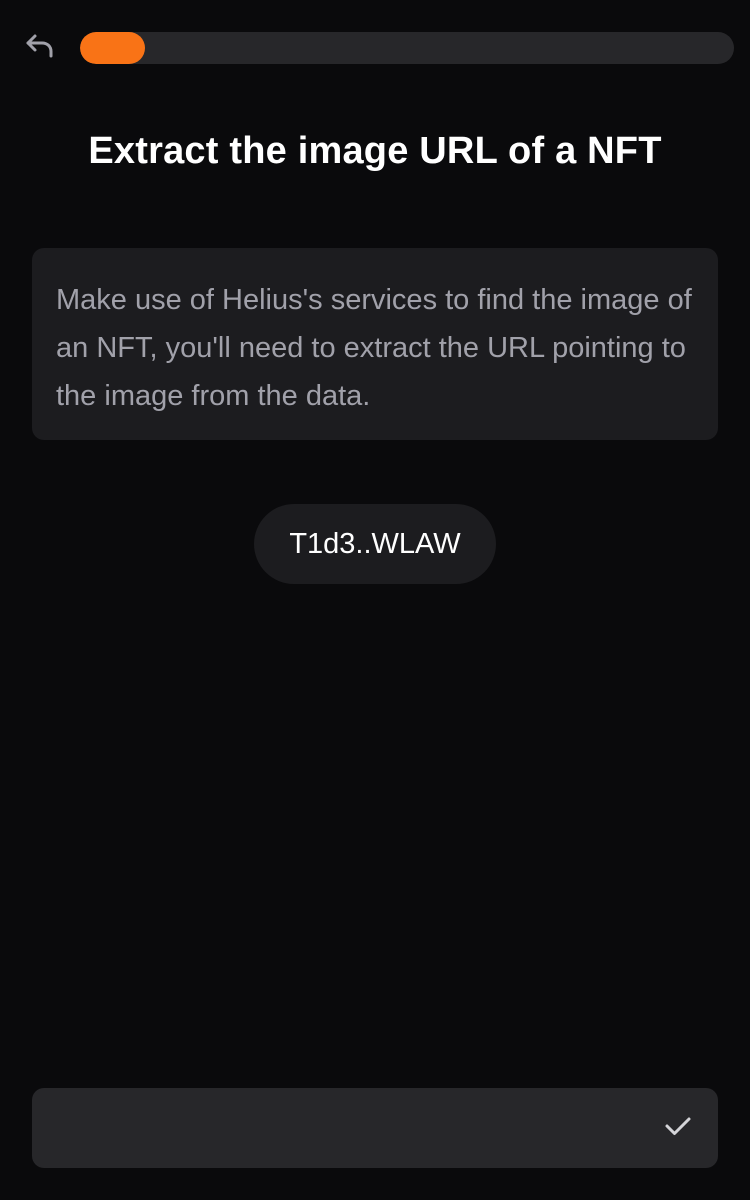  Describe the element at coordinates (375, 544) in the screenshot. I see `nft-address-pill: T1d3..WLAW` at that location.